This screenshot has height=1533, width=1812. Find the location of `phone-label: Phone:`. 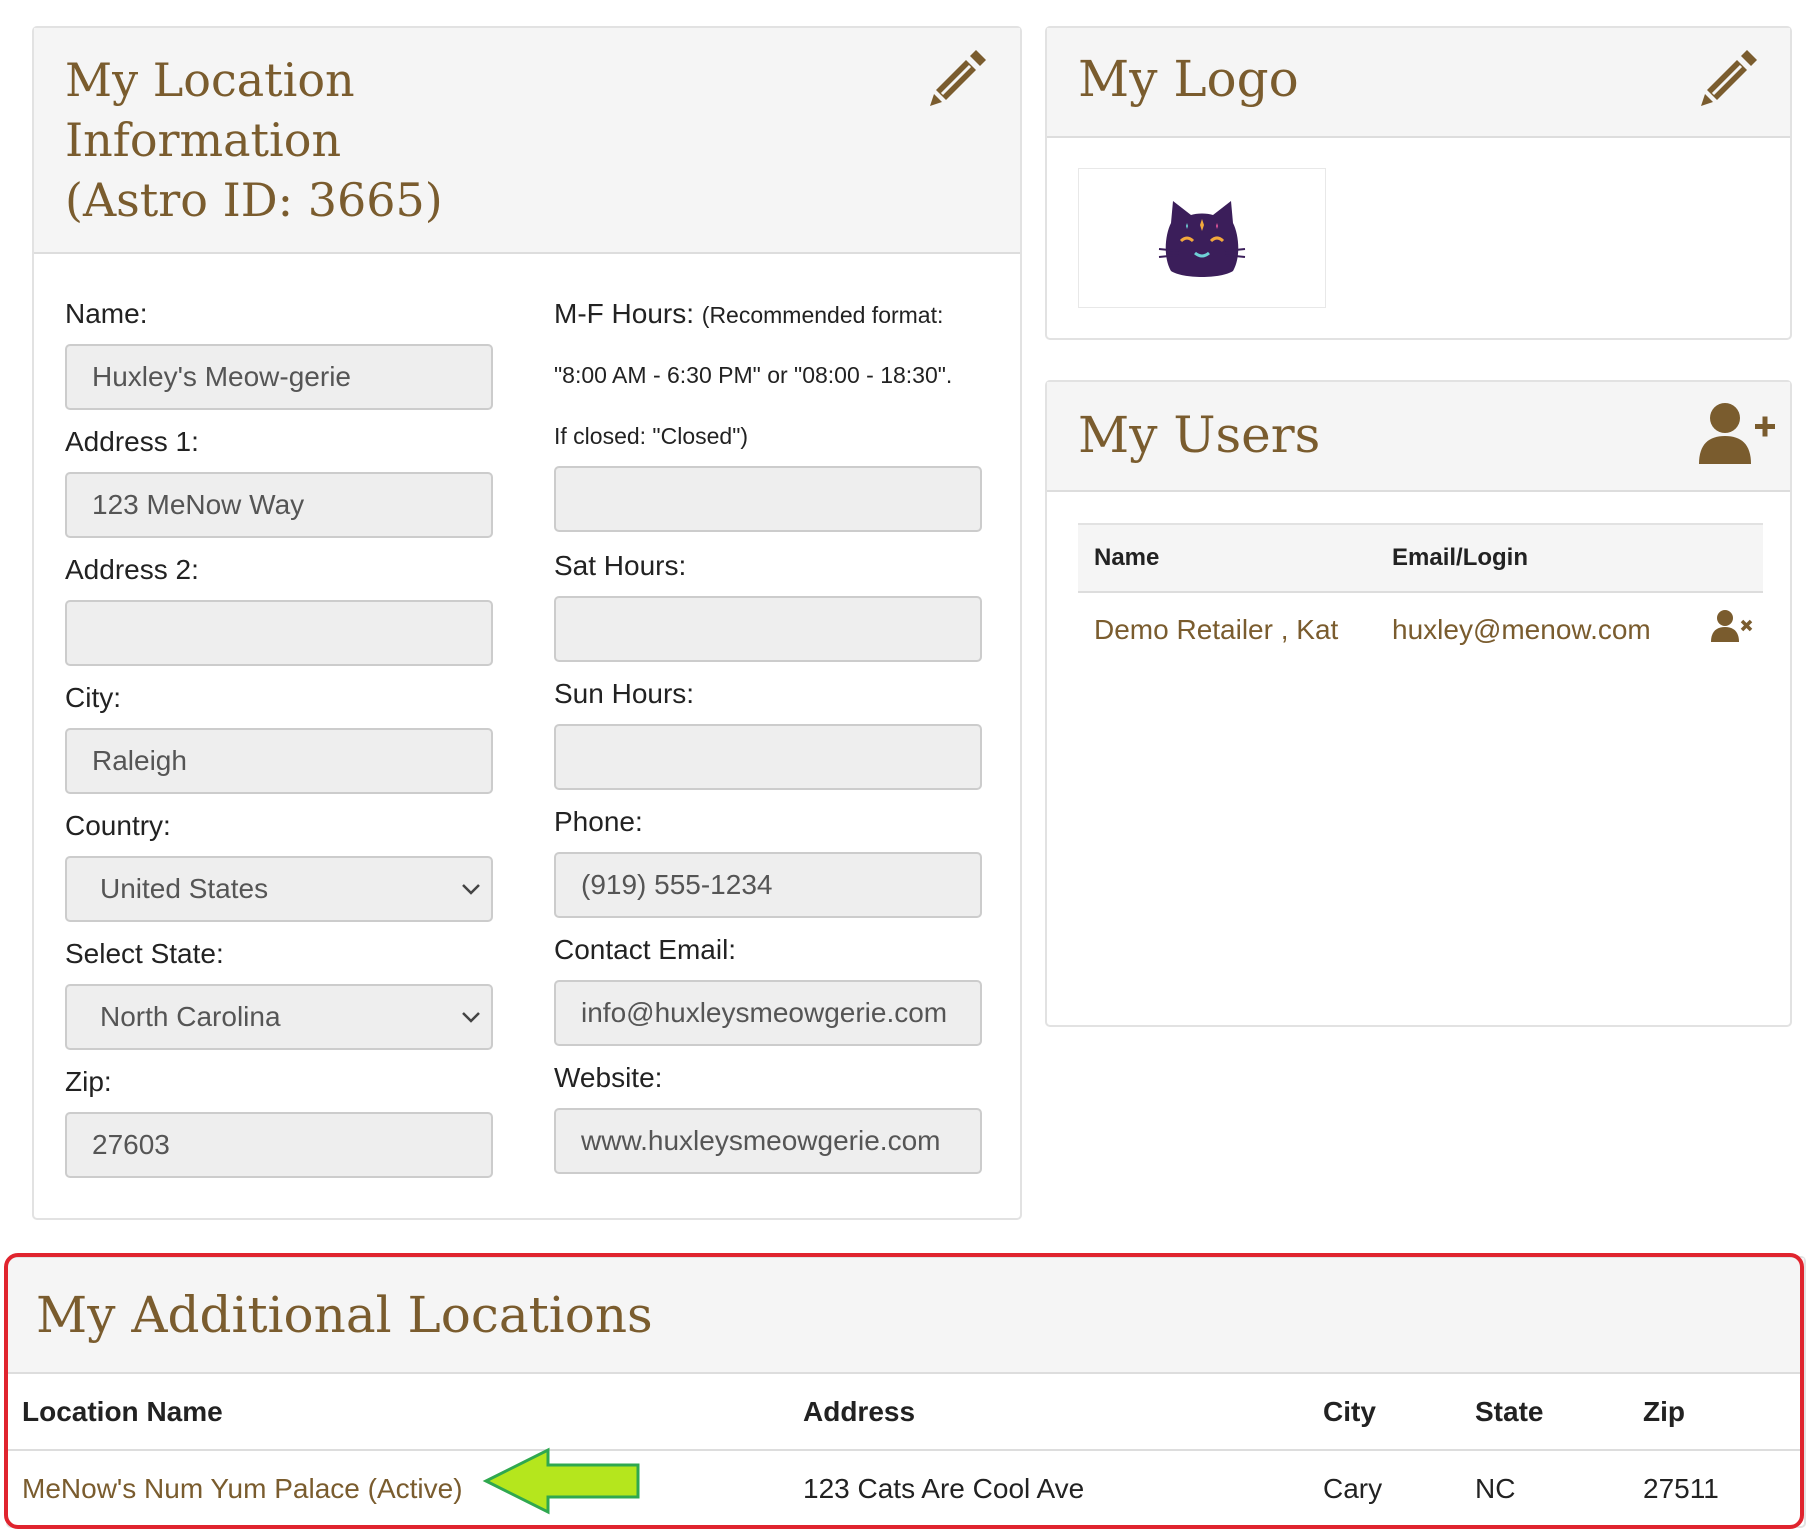

phone-label: Phone: is located at coordinates (598, 821).